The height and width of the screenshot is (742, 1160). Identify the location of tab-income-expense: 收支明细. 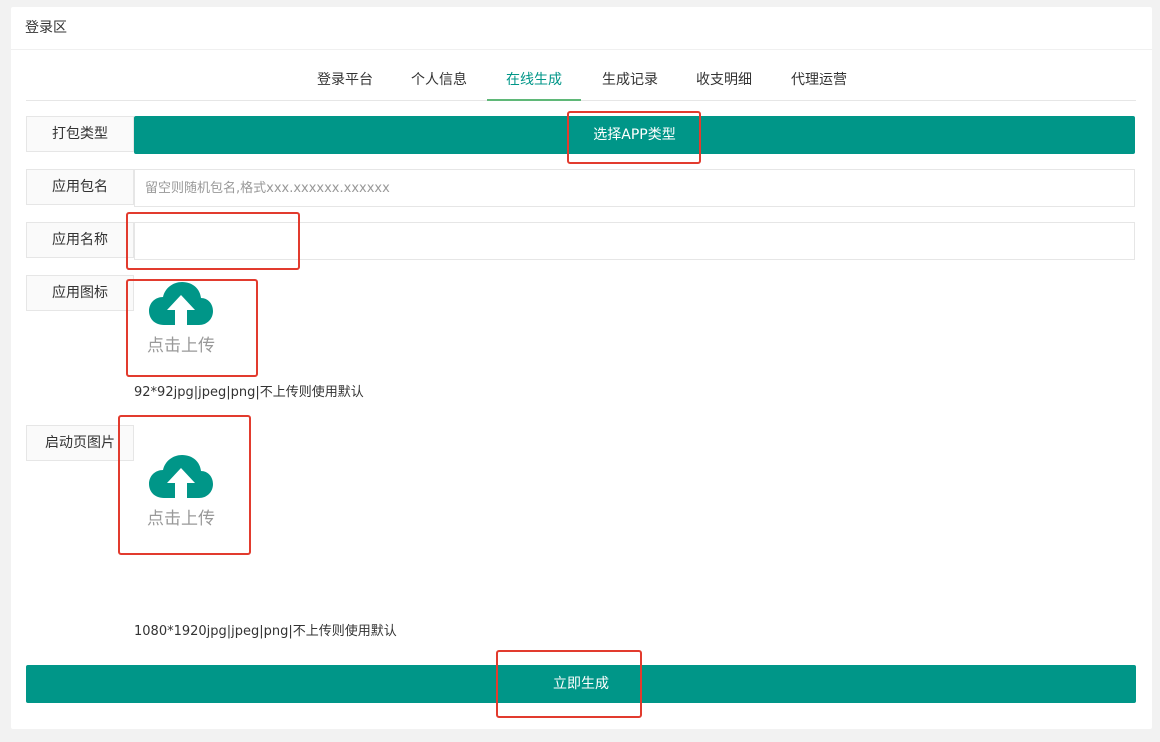
(724, 82).